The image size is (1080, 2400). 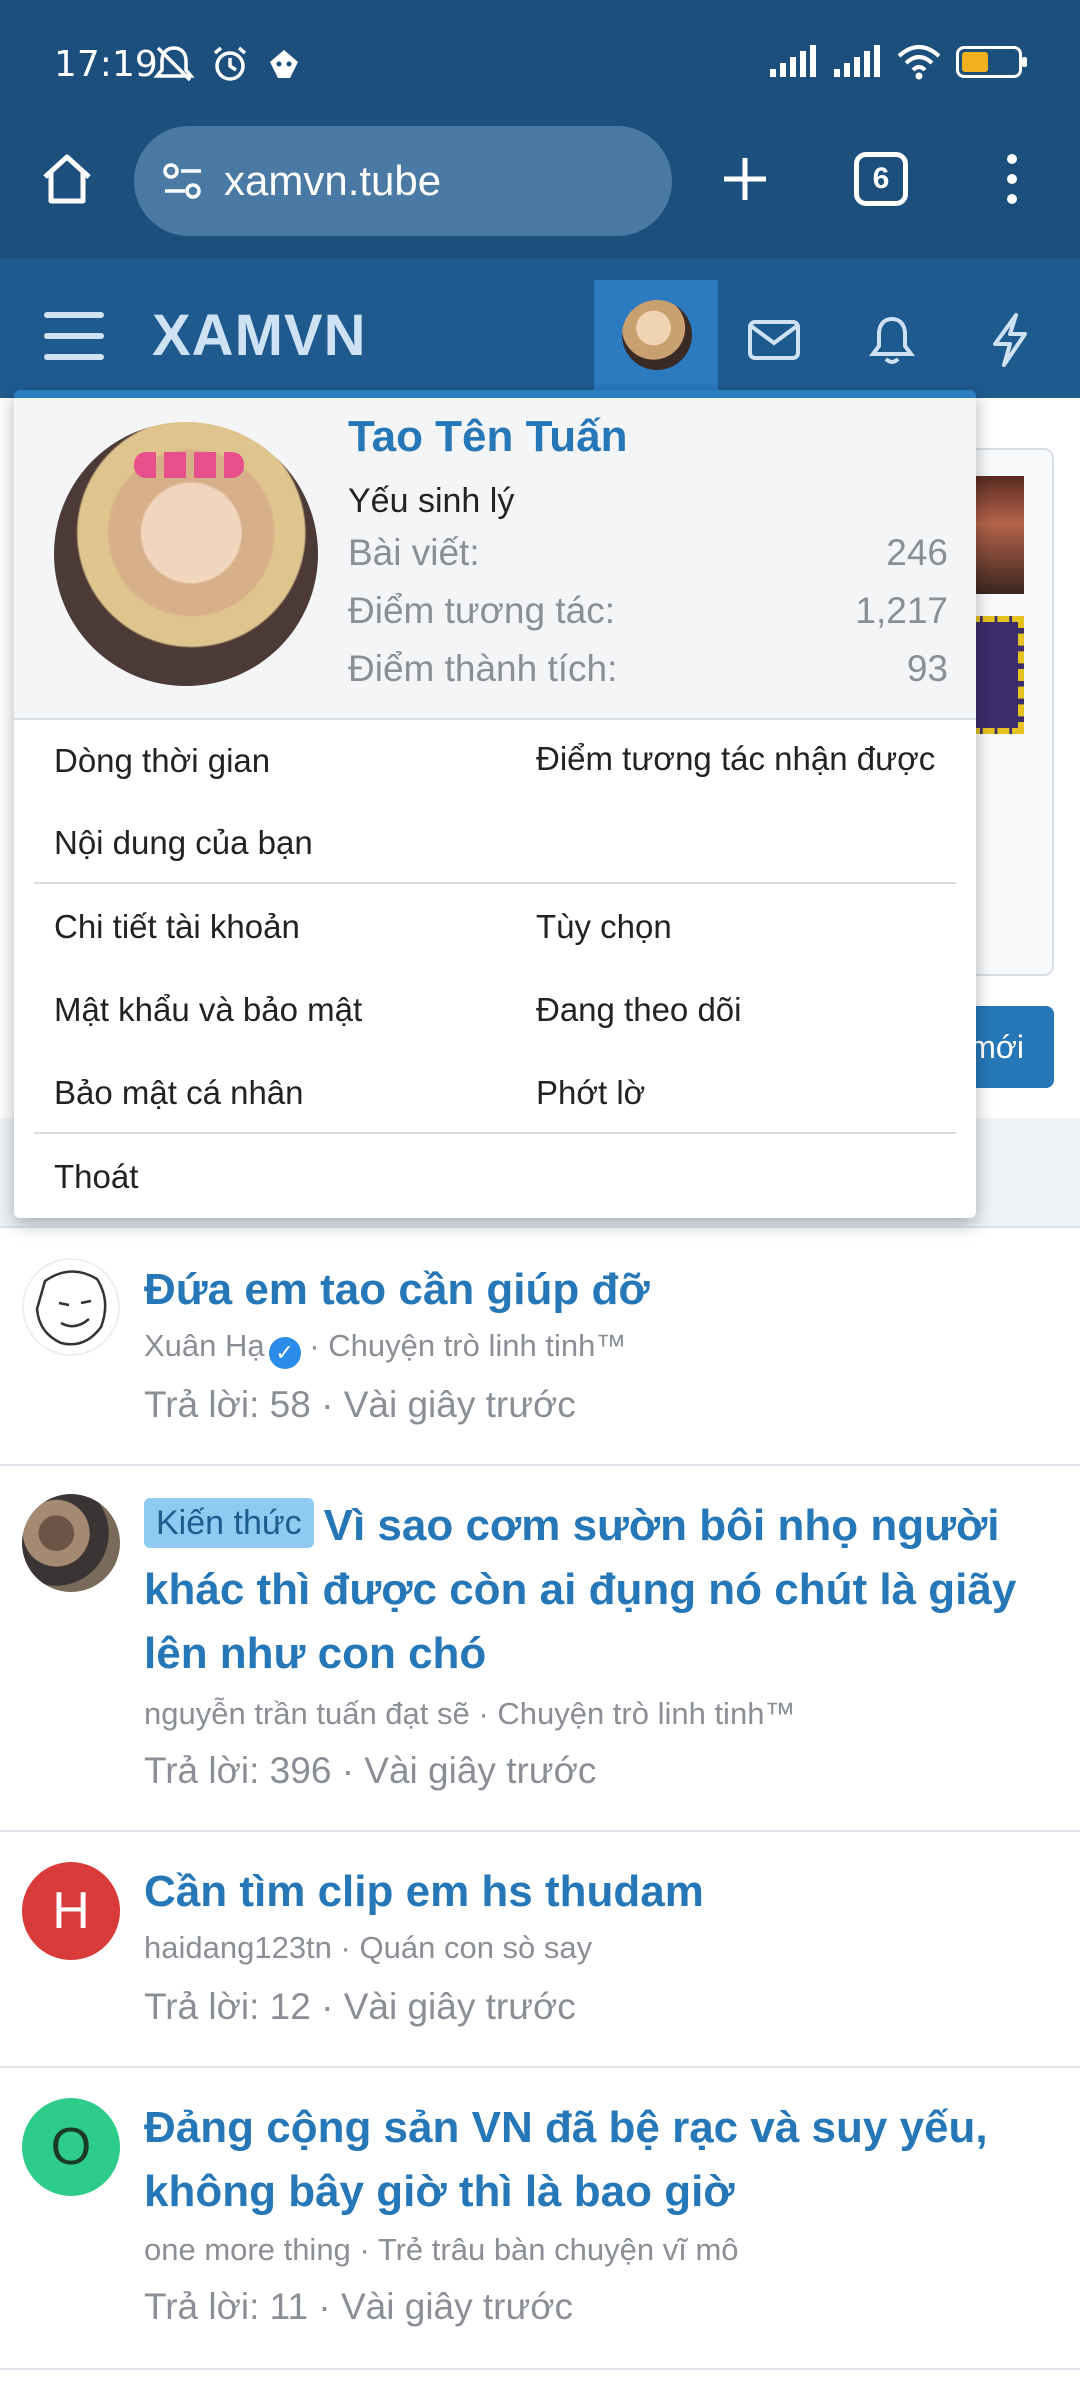 I want to click on thread-prefix: Kiến thức, so click(x=229, y=1523).